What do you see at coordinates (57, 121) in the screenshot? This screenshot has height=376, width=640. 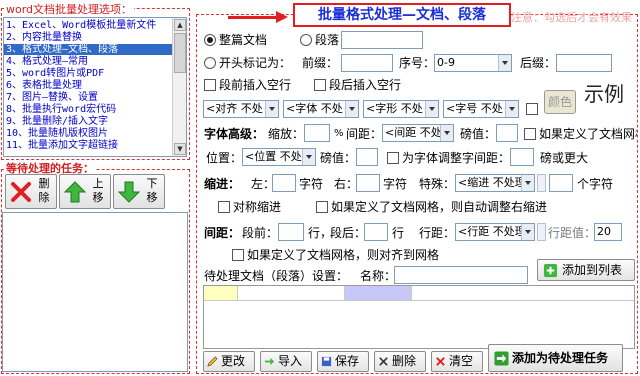 I see `list-item: 9、批量删除/插入文字` at bounding box center [57, 121].